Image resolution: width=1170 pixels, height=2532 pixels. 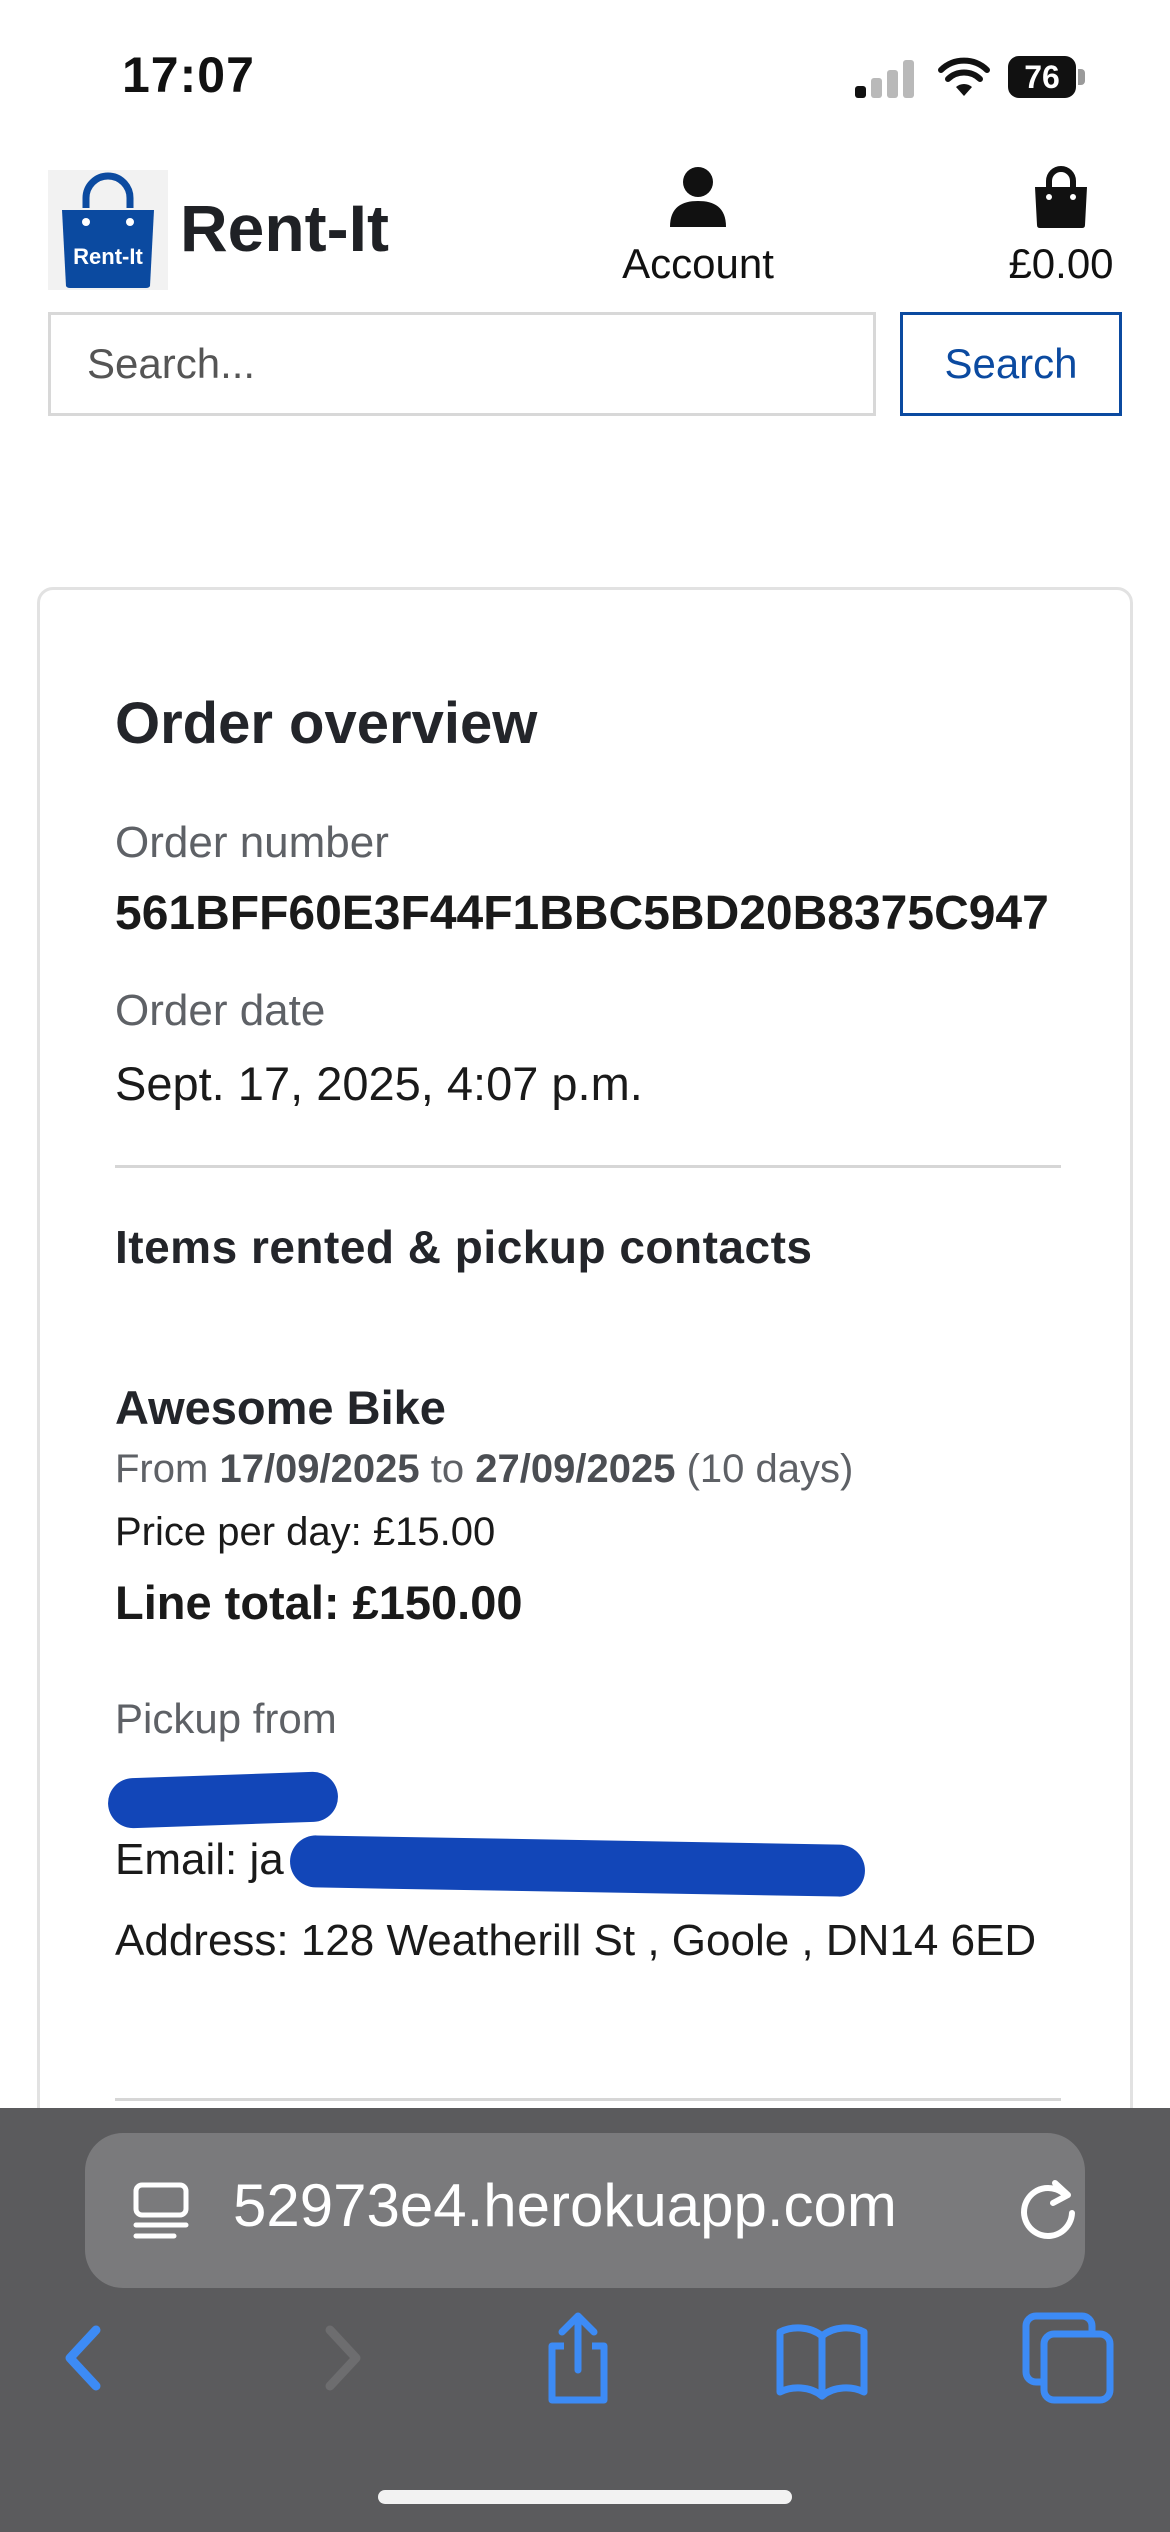 What do you see at coordinates (226, 1718) in the screenshot?
I see `pickup-label: Pickup from` at bounding box center [226, 1718].